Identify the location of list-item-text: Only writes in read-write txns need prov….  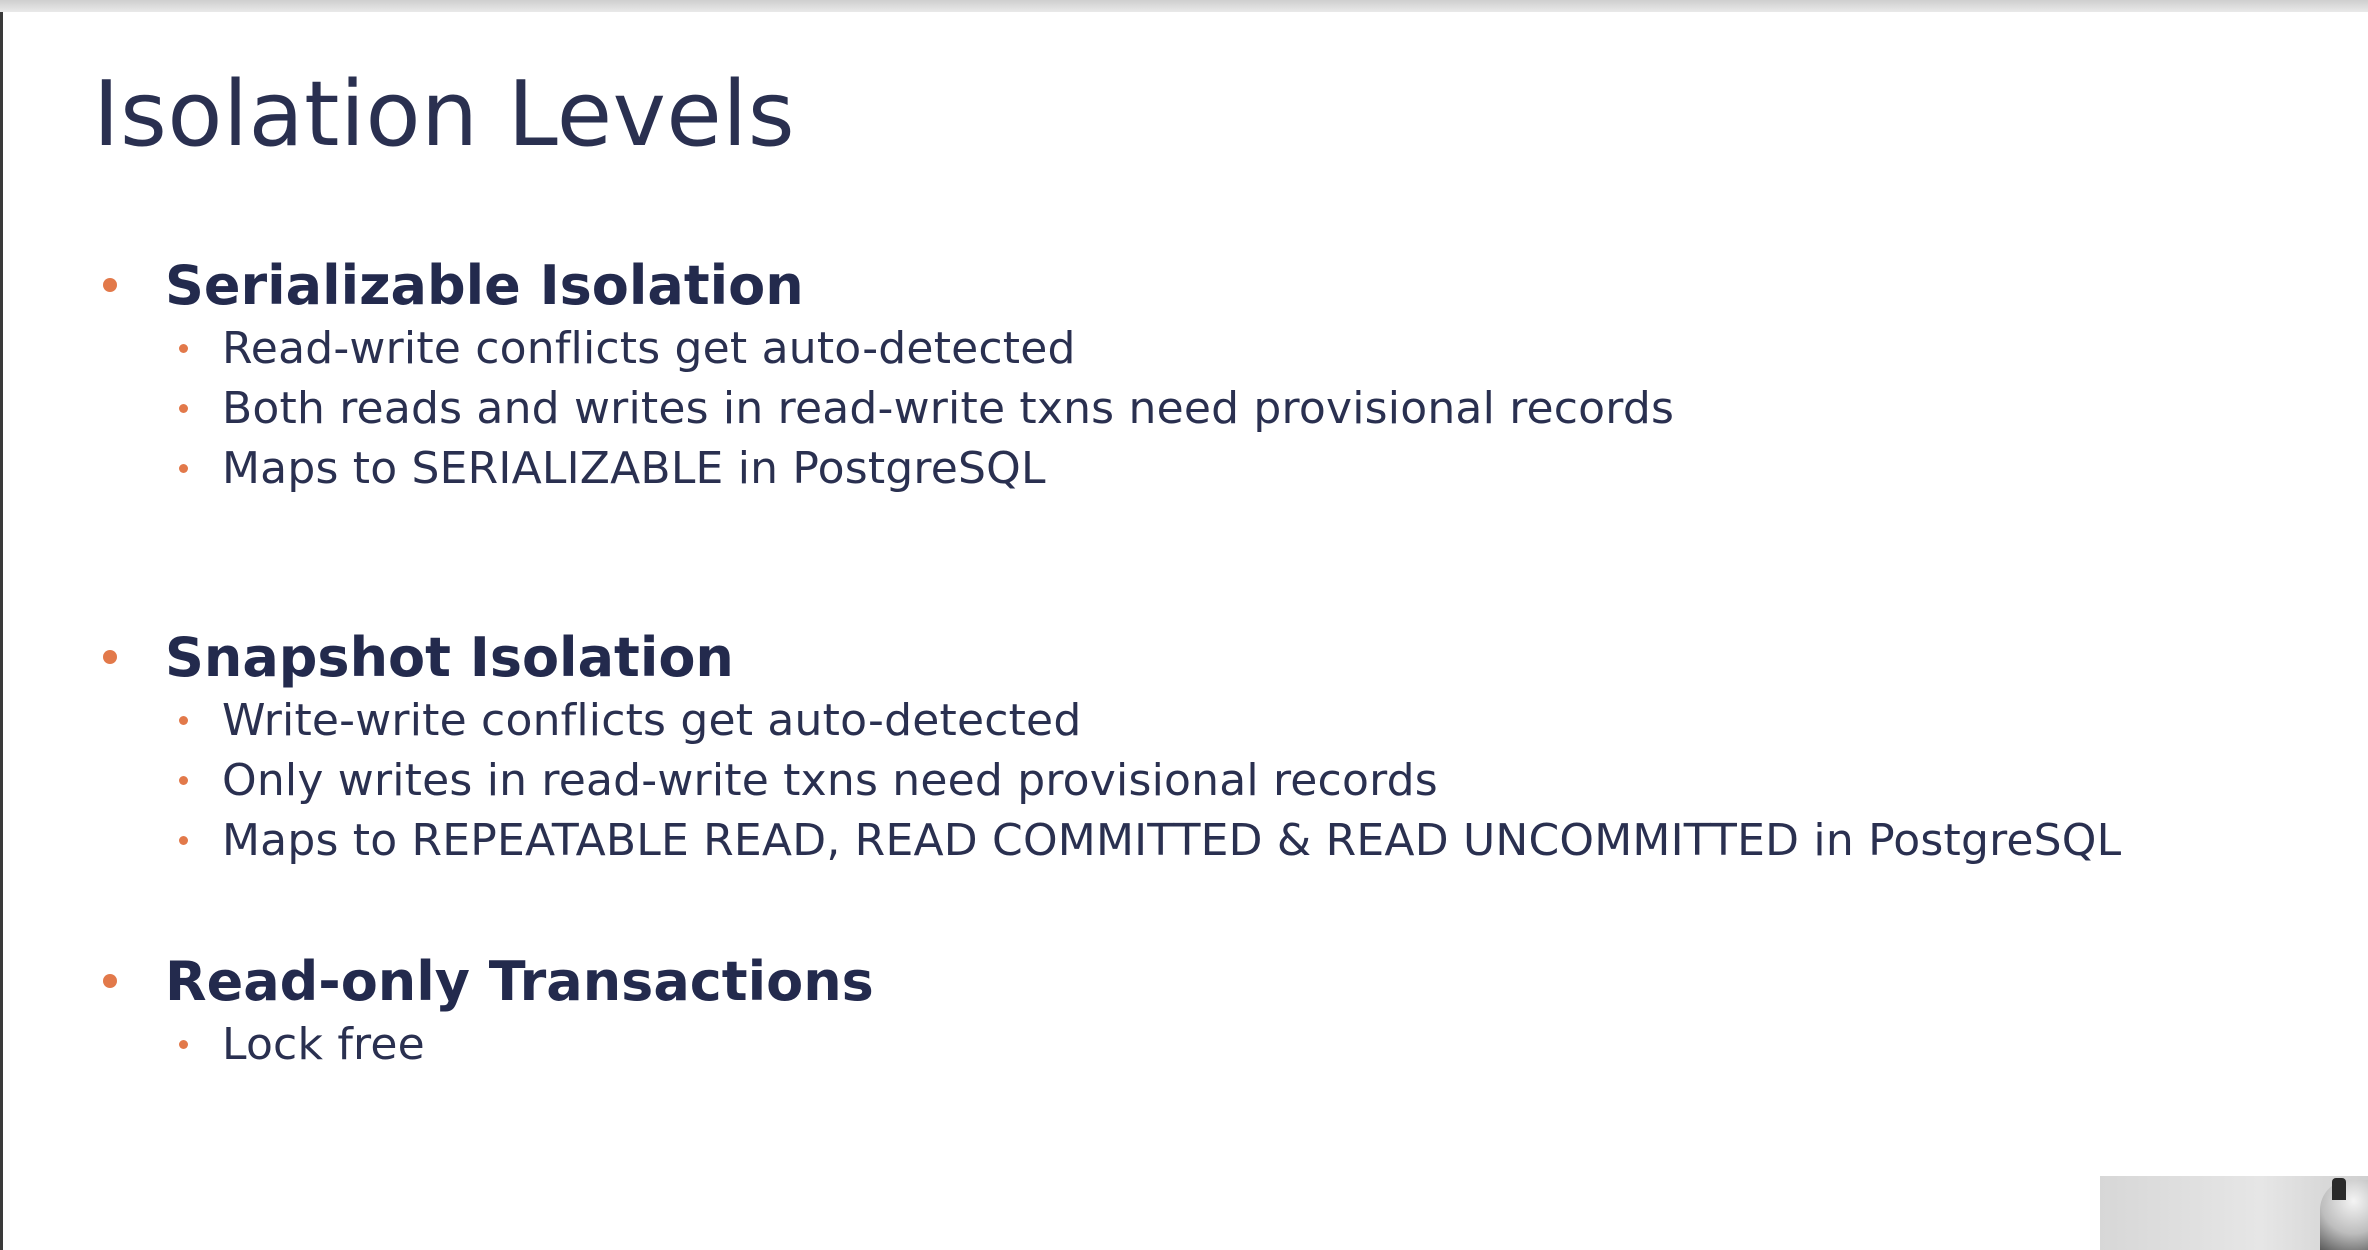
(830, 780).